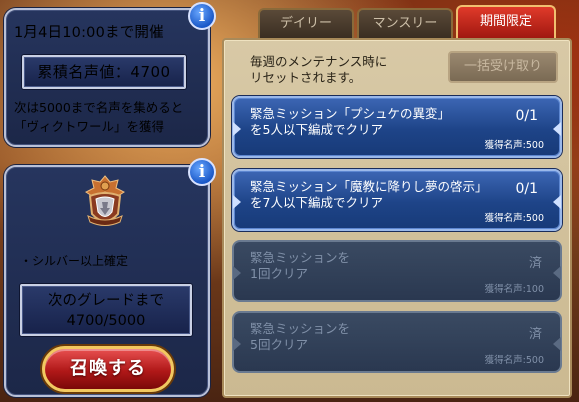 The image size is (579, 402). I want to click on mission-item-completed: 緊急ミッションを 5回クリア 済 獲得名声:500, so click(397, 342).